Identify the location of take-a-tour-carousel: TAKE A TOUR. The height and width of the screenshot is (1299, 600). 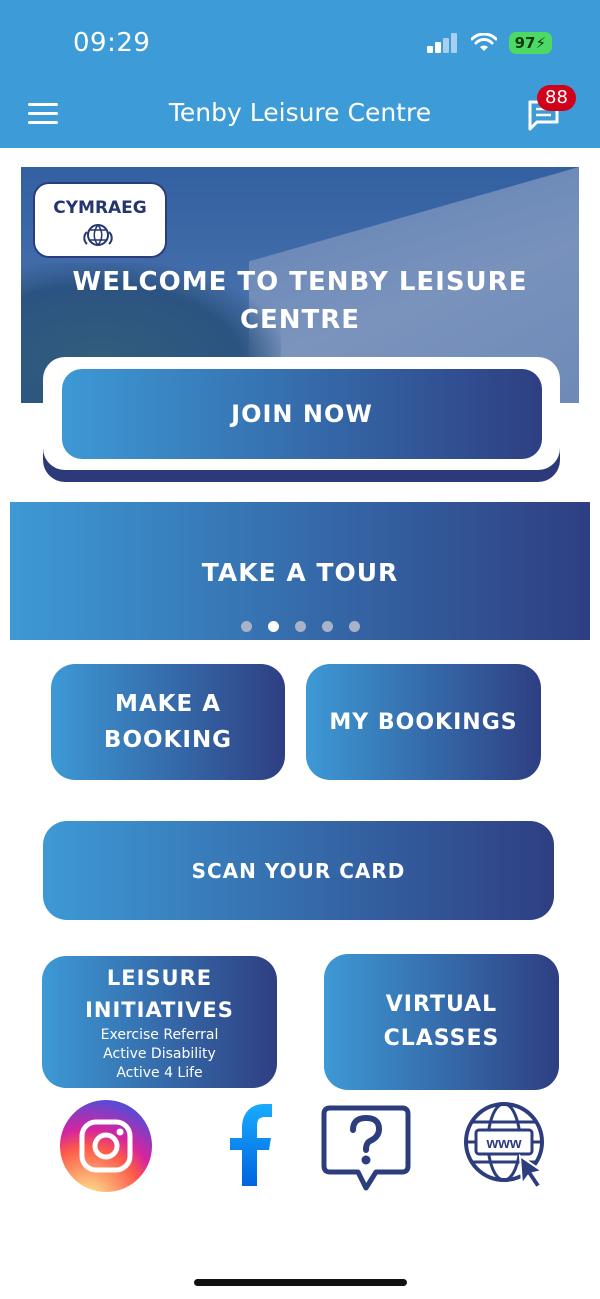
(300, 571).